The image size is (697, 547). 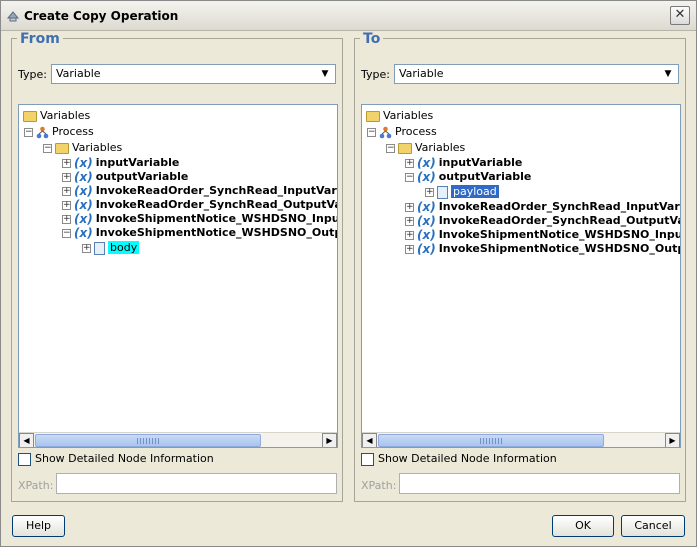 What do you see at coordinates (680, 15) in the screenshot?
I see `close-button: ✕` at bounding box center [680, 15].